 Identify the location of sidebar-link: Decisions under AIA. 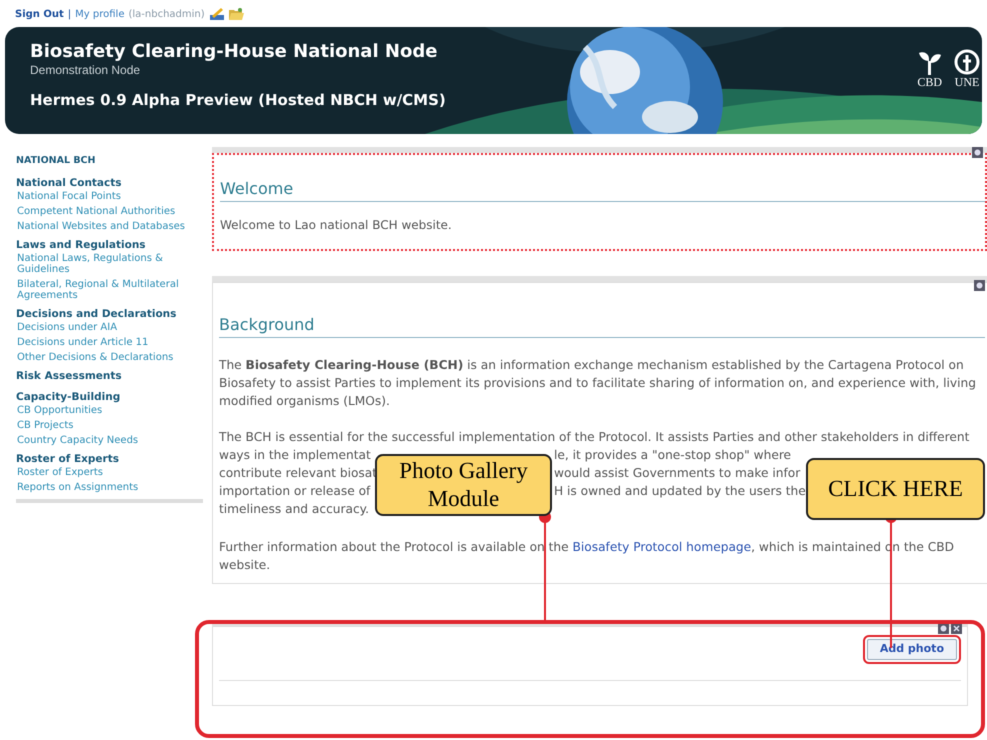
(104, 328).